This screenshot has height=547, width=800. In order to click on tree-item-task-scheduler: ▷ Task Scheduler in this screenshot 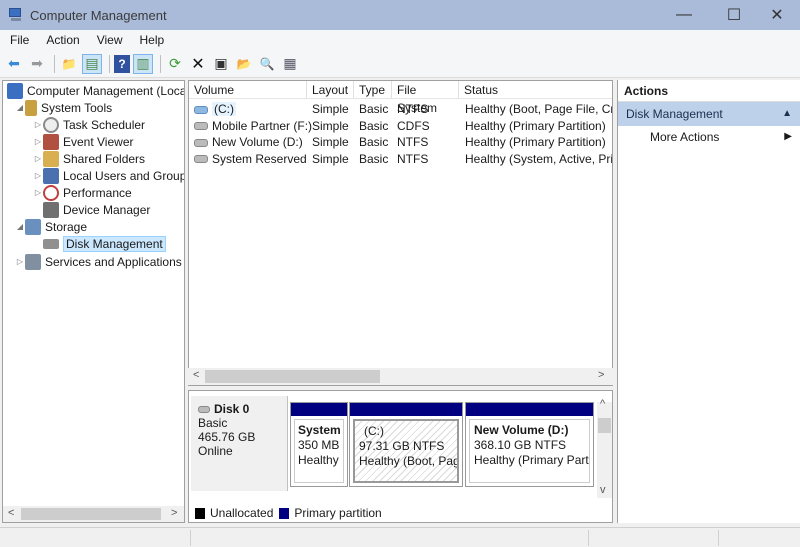, I will do `click(89, 124)`.